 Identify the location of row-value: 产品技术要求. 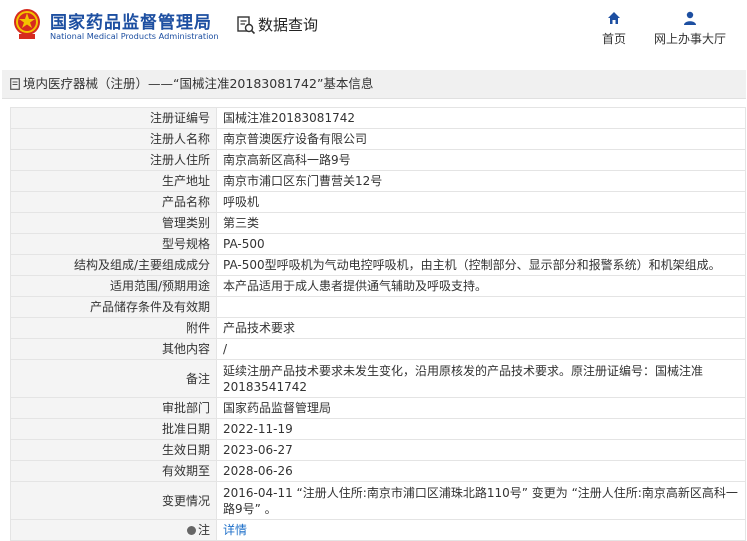
(481, 328).